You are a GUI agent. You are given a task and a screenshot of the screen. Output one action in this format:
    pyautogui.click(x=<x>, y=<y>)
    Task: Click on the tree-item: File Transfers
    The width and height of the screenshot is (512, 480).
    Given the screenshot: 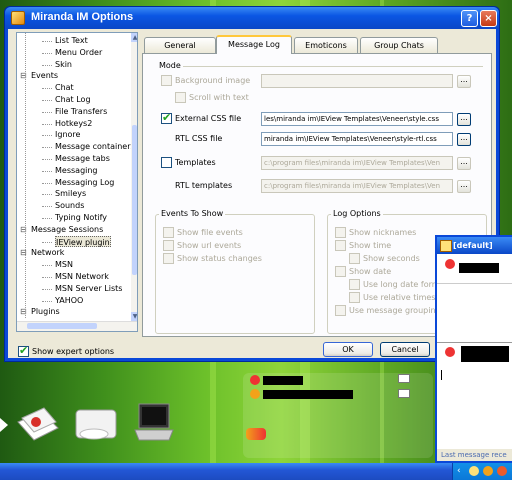 What is the action you would take?
    pyautogui.click(x=81, y=111)
    